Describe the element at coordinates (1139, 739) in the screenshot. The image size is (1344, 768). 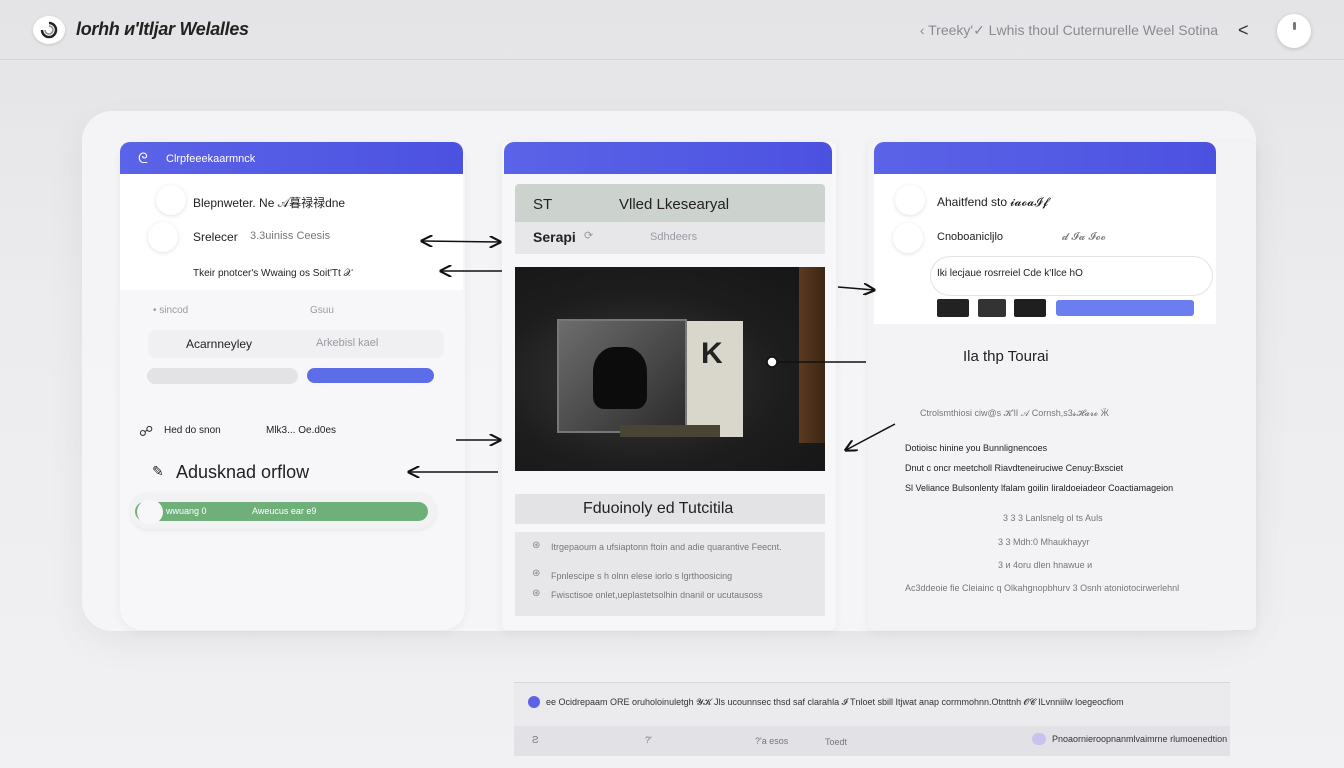
I see `footer-strip-5: Pnoaornieroopnanmlvaimrne rlumoenedtion` at that location.